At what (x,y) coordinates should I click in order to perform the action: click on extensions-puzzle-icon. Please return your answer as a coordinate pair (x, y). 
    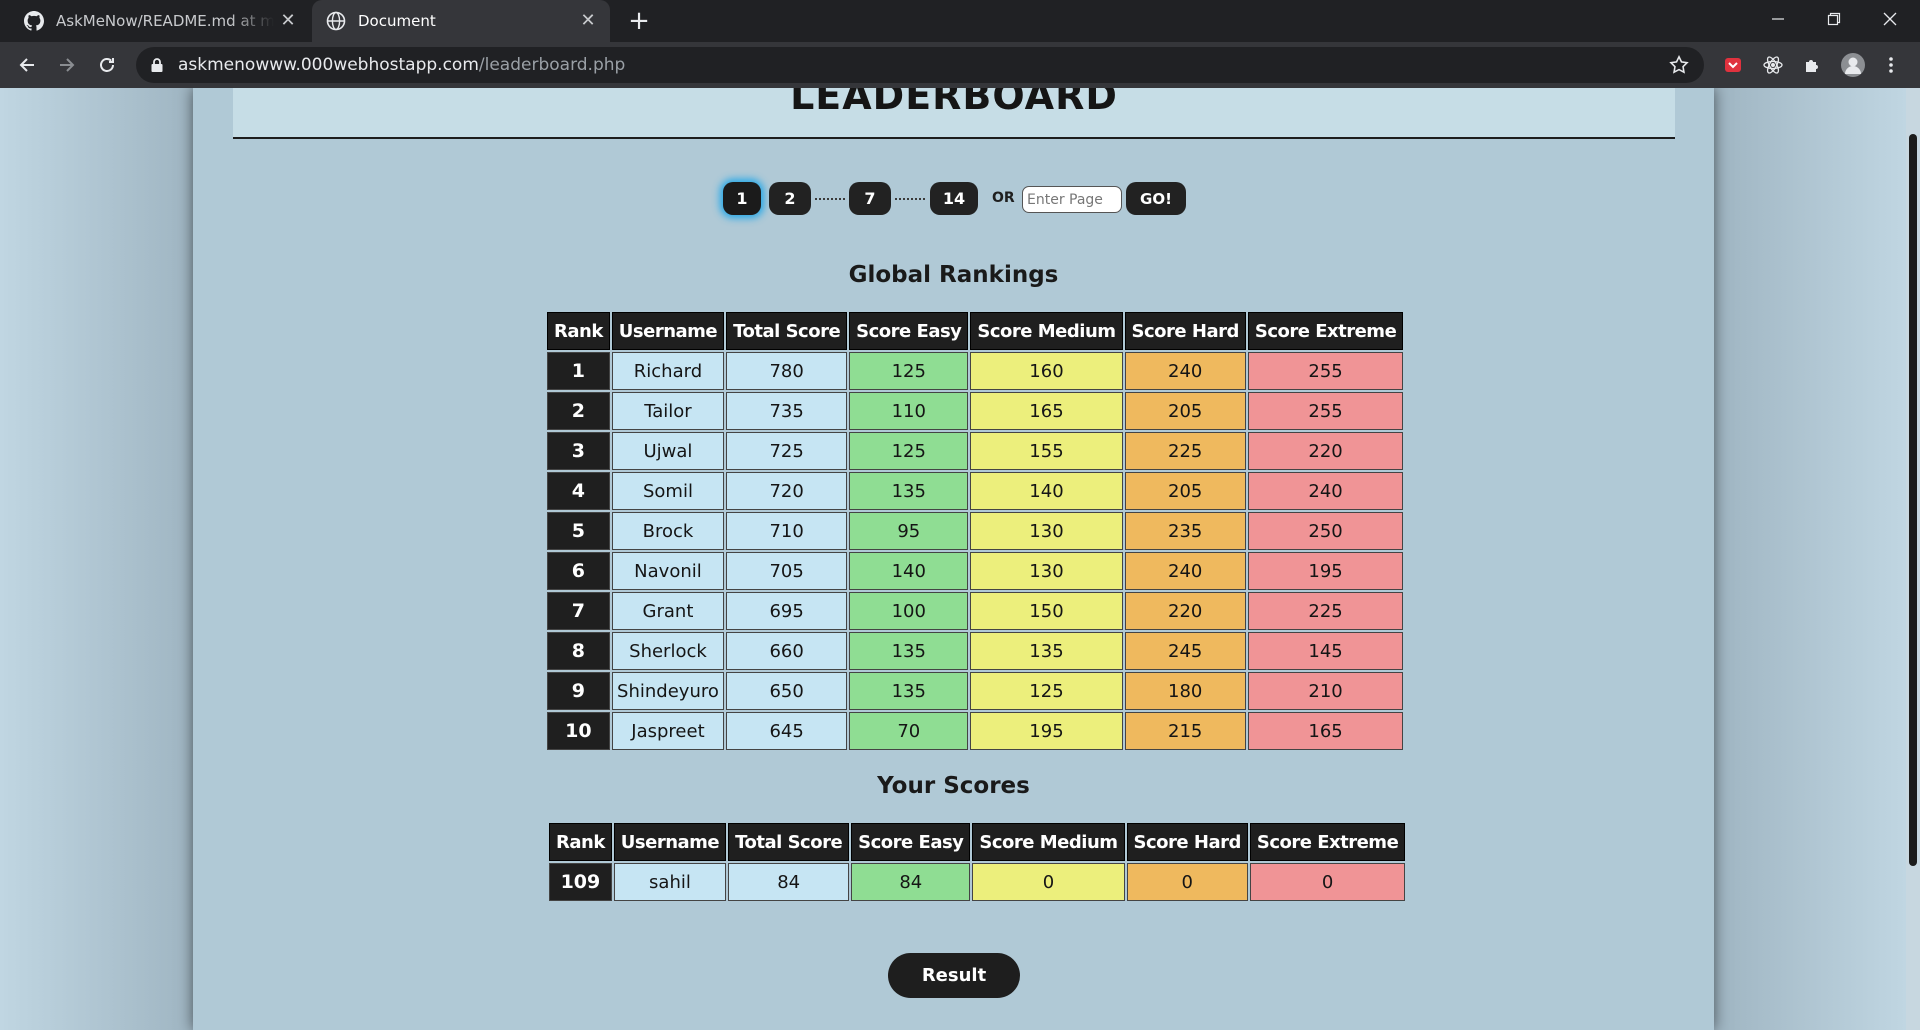
    Looking at the image, I should click on (1813, 65).